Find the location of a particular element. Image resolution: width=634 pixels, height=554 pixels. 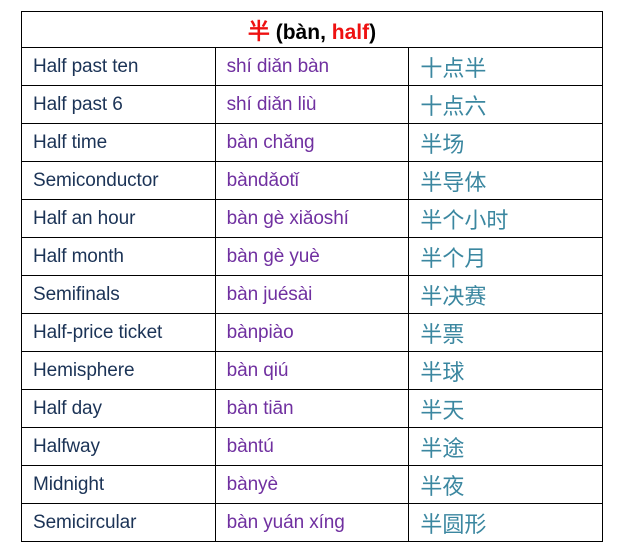

pinyin-term: bàn juésài is located at coordinates (269, 294).